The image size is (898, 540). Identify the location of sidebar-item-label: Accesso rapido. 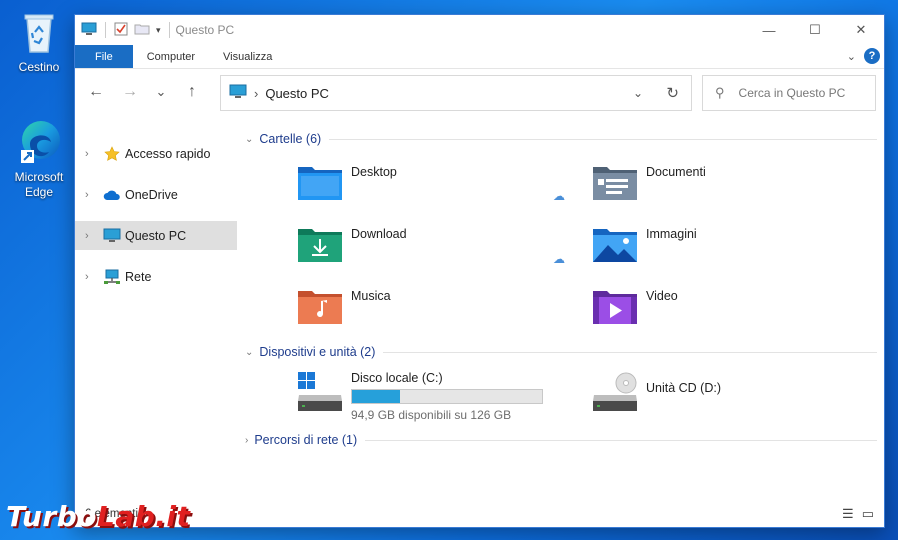
(168, 153).